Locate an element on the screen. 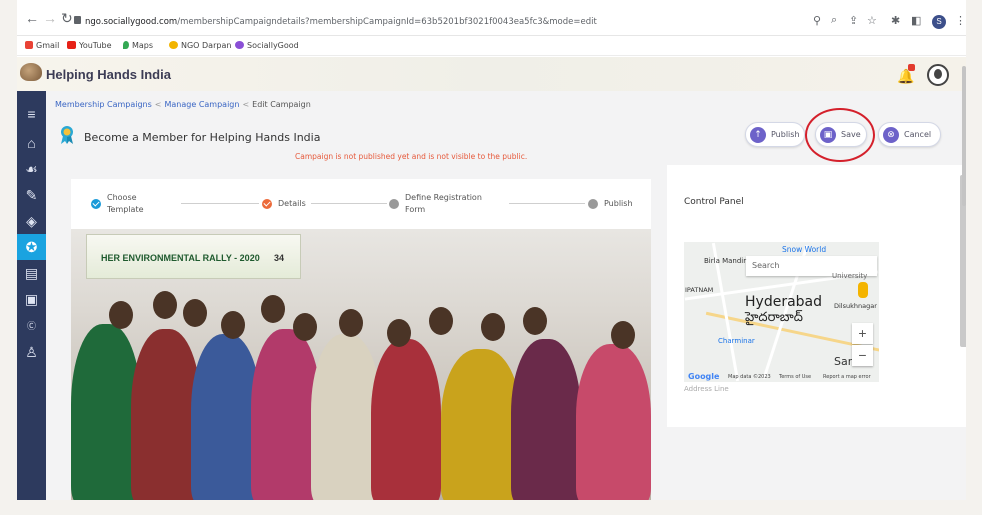 The image size is (982, 515). step-todo-icon is located at coordinates (394, 204).